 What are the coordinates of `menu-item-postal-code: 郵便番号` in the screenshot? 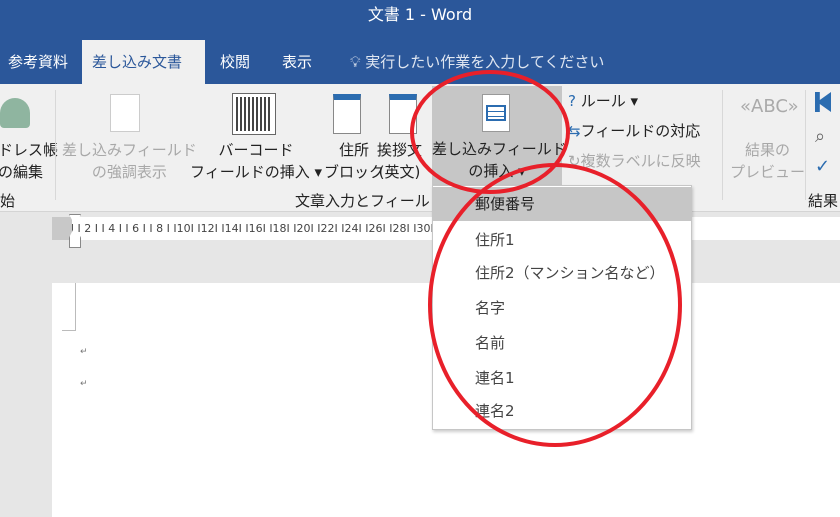 It's located at (562, 204).